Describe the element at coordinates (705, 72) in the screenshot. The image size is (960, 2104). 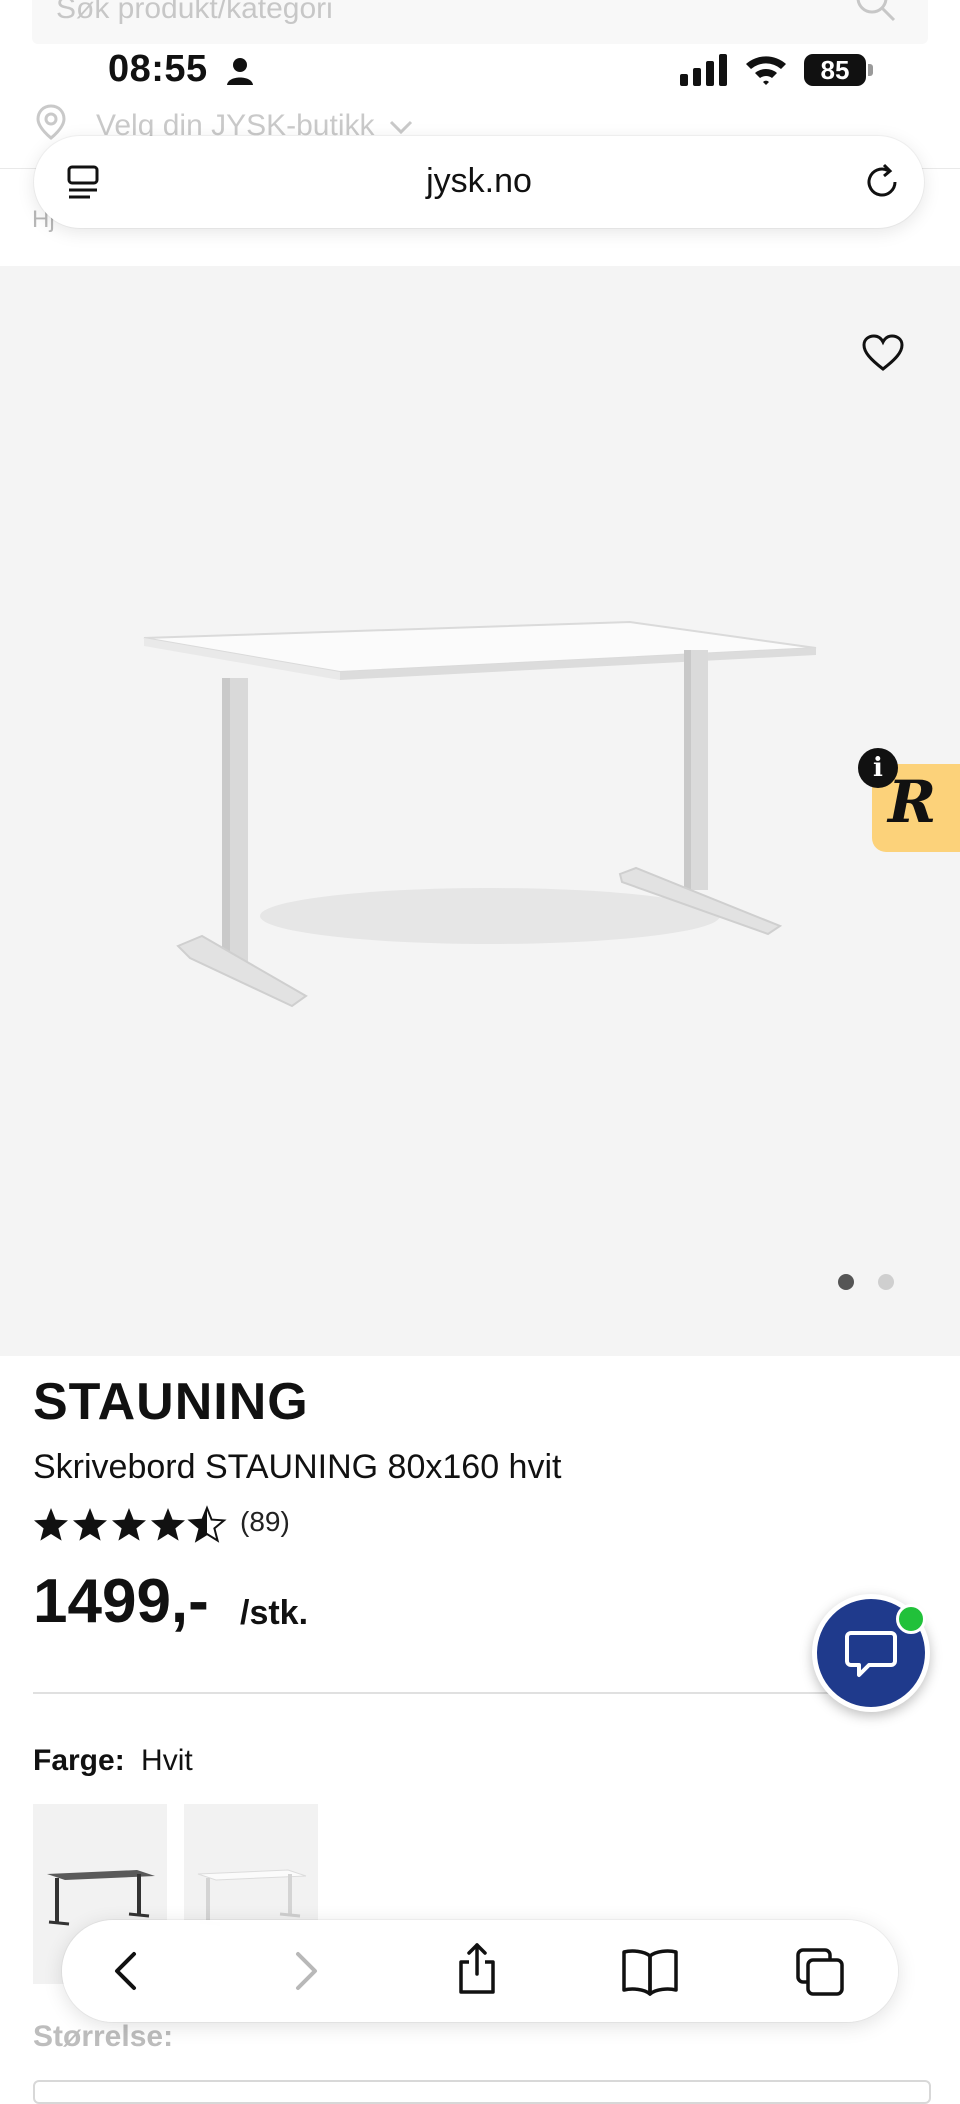
I see `cellular-signal-icon` at that location.